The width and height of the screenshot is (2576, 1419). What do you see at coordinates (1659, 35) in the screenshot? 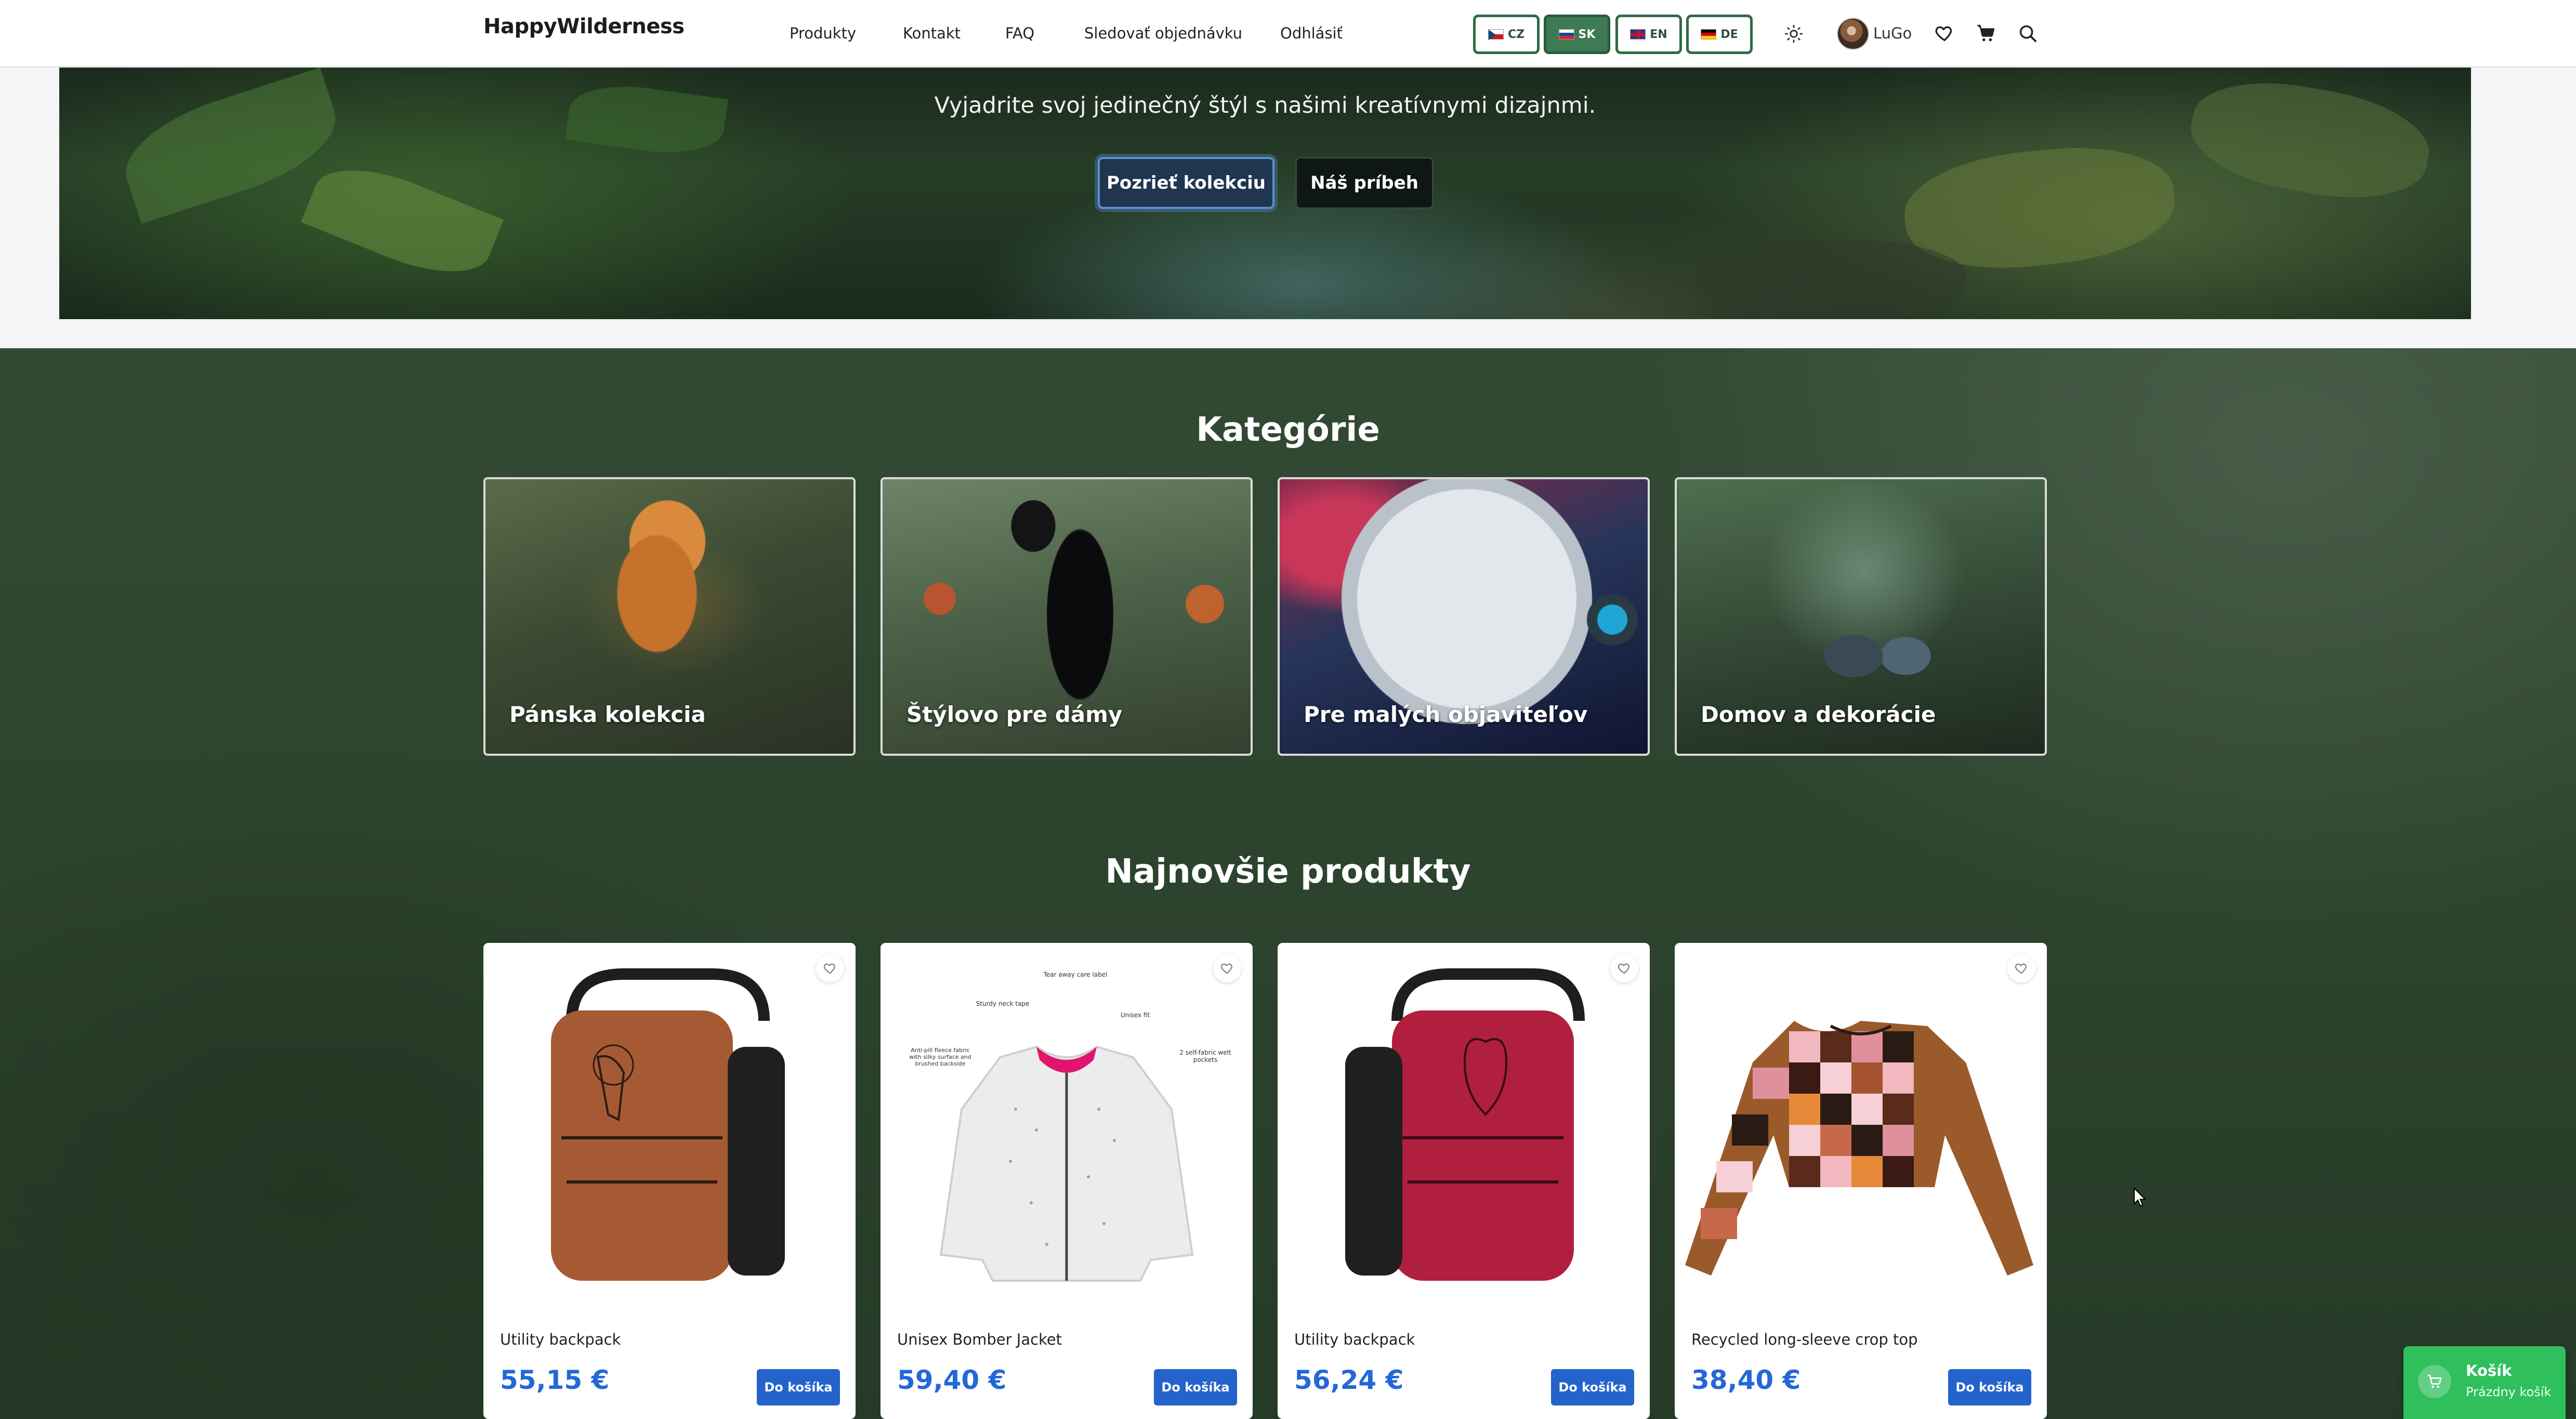
I see `lang-label: EN` at bounding box center [1659, 35].